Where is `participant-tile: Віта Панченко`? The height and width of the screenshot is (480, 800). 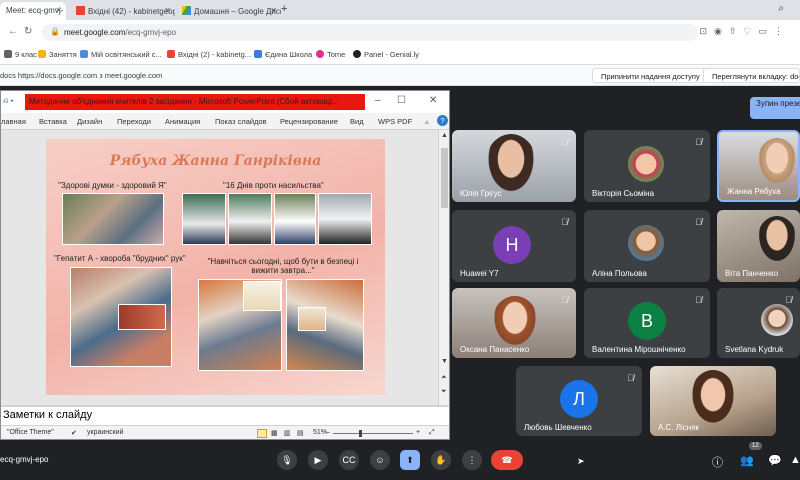
participant-tile: Віта Панченко is located at coordinates (758, 246).